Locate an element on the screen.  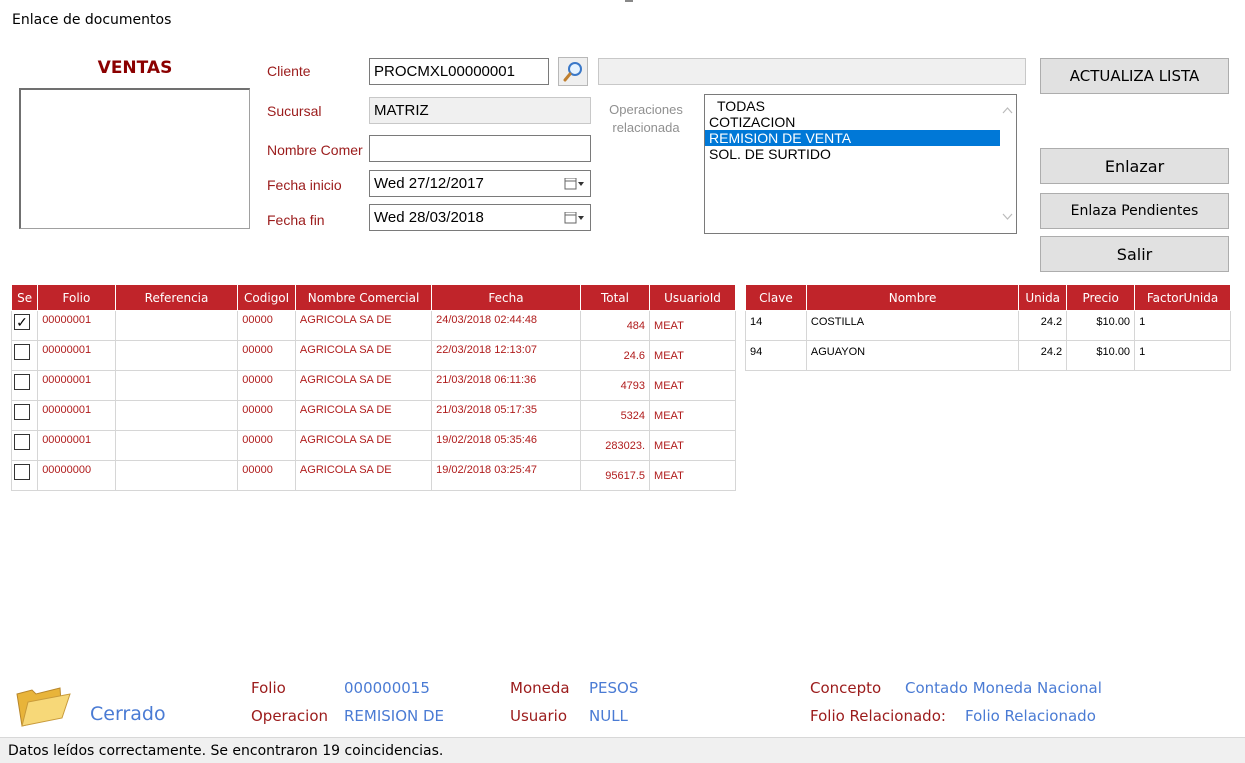
nombre-cell: AGUAYON is located at coordinates (912, 355).